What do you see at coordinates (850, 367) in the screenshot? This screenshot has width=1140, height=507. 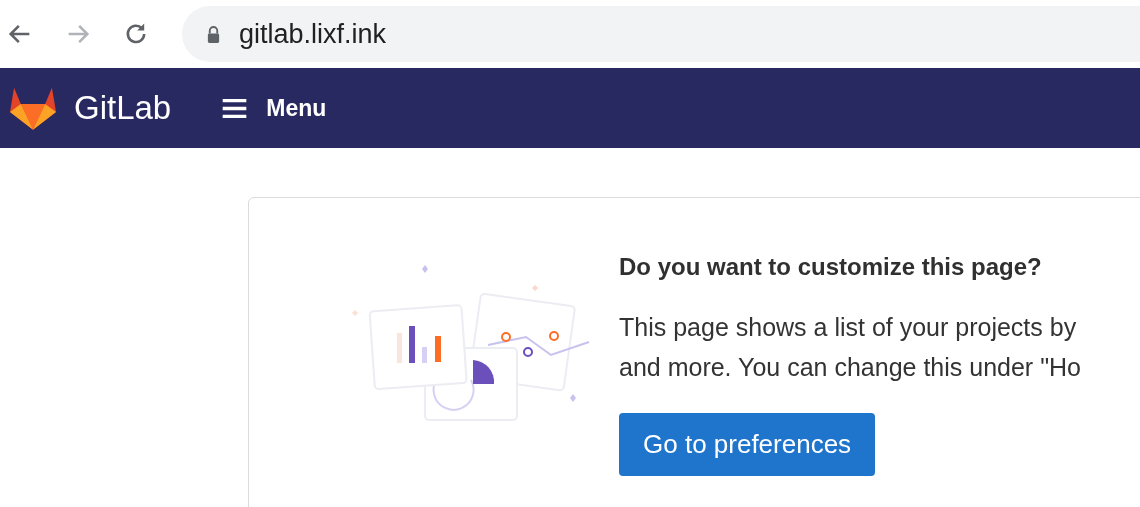 I see `description-text: and more. You can change this under "Ho` at bounding box center [850, 367].